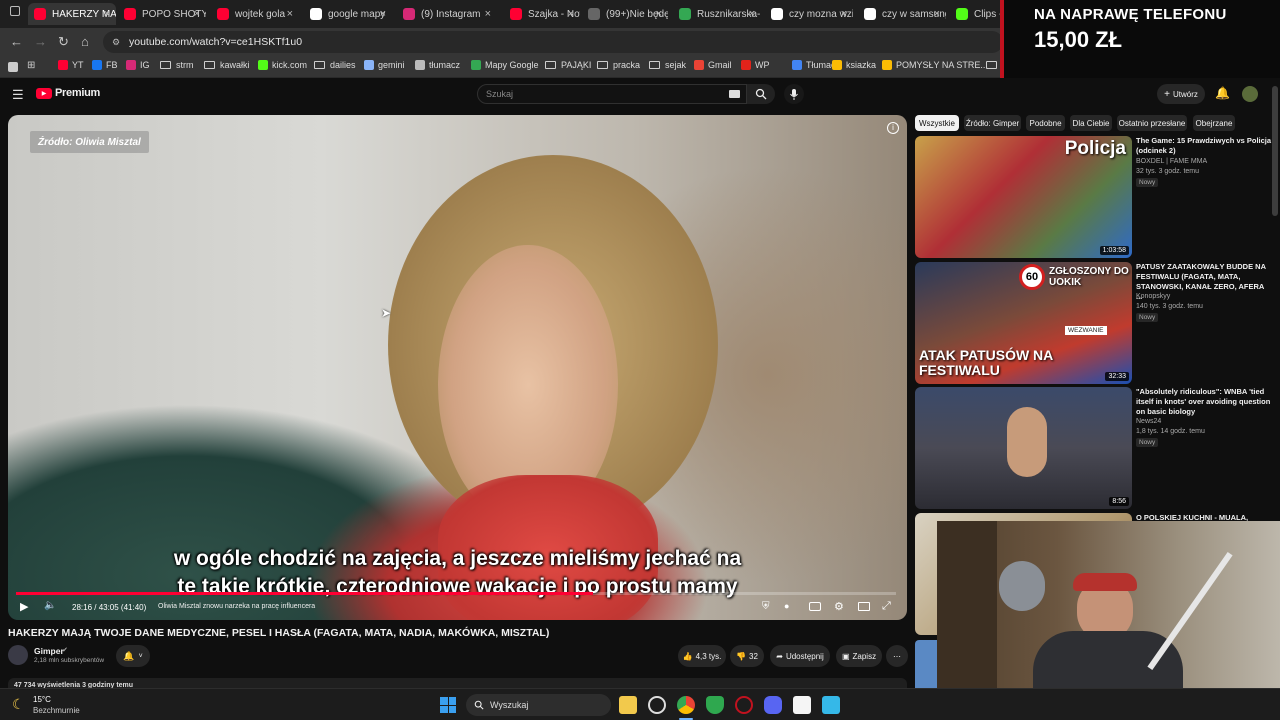 The image size is (1280, 720). Describe the element at coordinates (886, 606) in the screenshot. I see `fullscreen-icon: ⤢` at that location.